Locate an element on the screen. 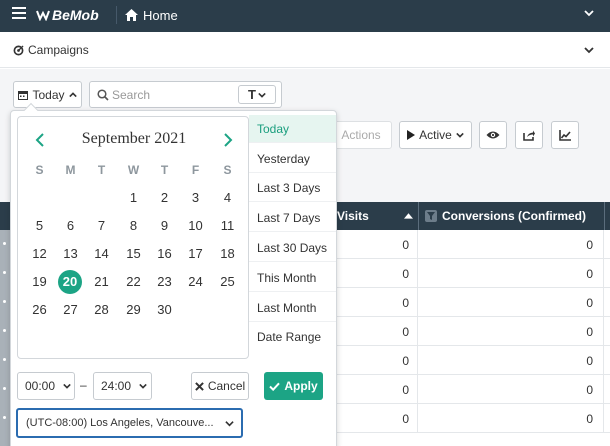 The width and height of the screenshot is (610, 446). range-today: Today is located at coordinates (292, 129).